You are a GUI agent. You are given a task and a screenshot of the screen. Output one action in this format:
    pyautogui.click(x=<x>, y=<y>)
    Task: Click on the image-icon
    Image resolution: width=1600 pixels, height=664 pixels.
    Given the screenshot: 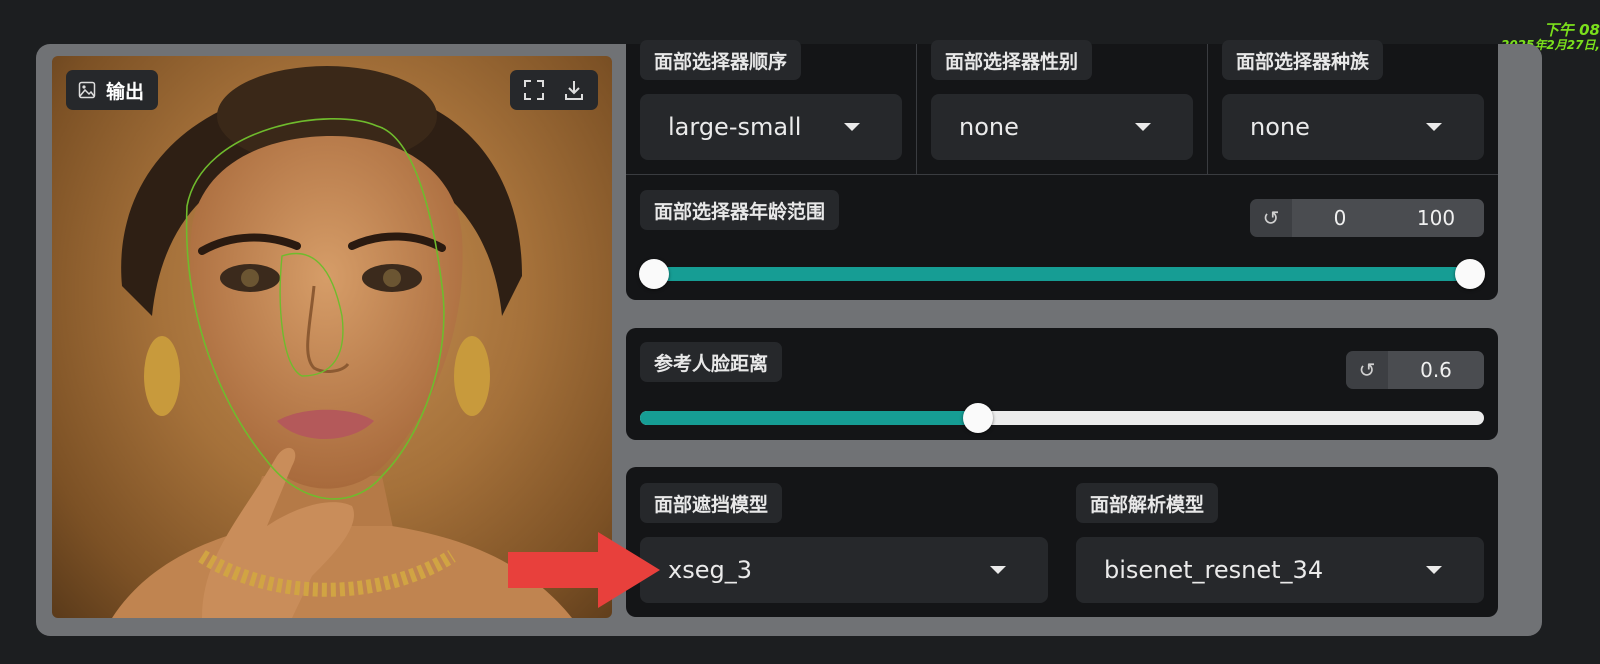 What is the action you would take?
    pyautogui.click(x=87, y=90)
    